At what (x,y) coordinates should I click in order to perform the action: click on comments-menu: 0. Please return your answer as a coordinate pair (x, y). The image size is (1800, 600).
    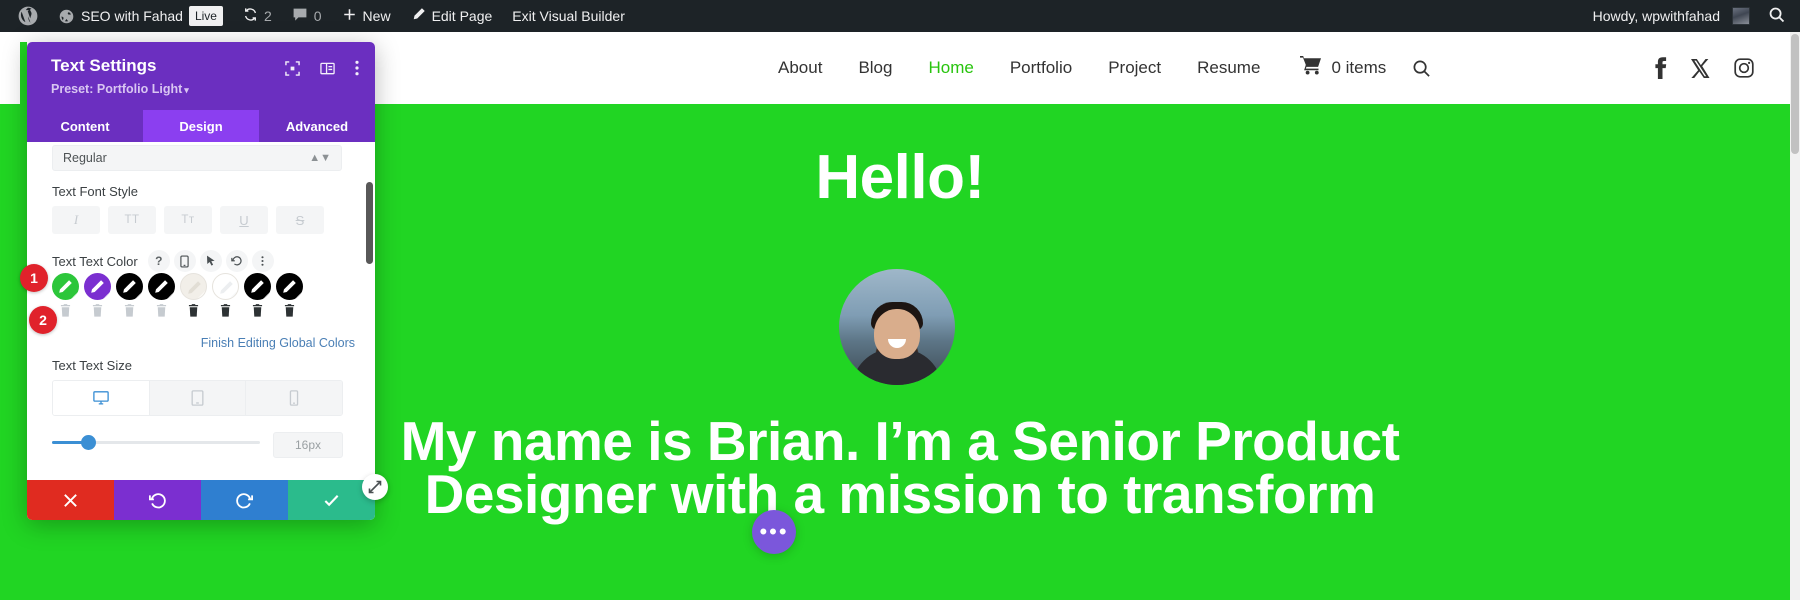
    Looking at the image, I should click on (307, 16).